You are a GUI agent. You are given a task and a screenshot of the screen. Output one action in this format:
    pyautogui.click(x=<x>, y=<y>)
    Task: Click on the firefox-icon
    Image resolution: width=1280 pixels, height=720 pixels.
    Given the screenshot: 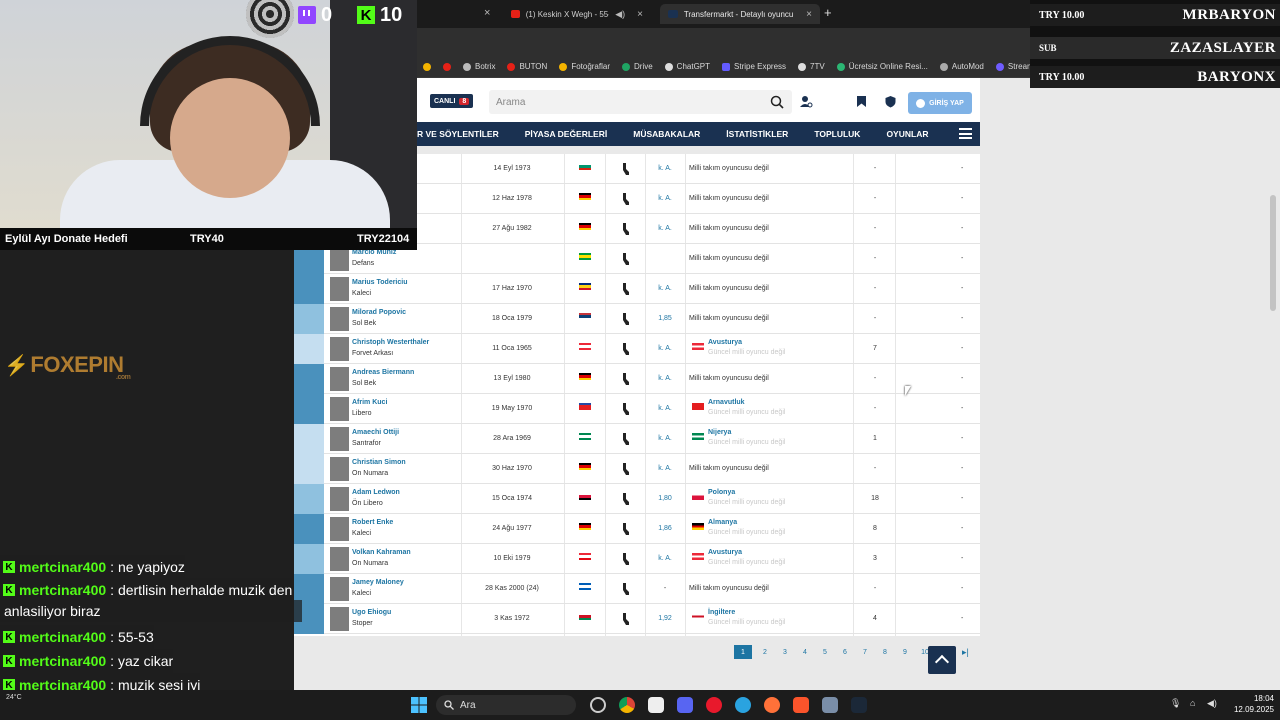 What is the action you would take?
    pyautogui.click(x=772, y=705)
    